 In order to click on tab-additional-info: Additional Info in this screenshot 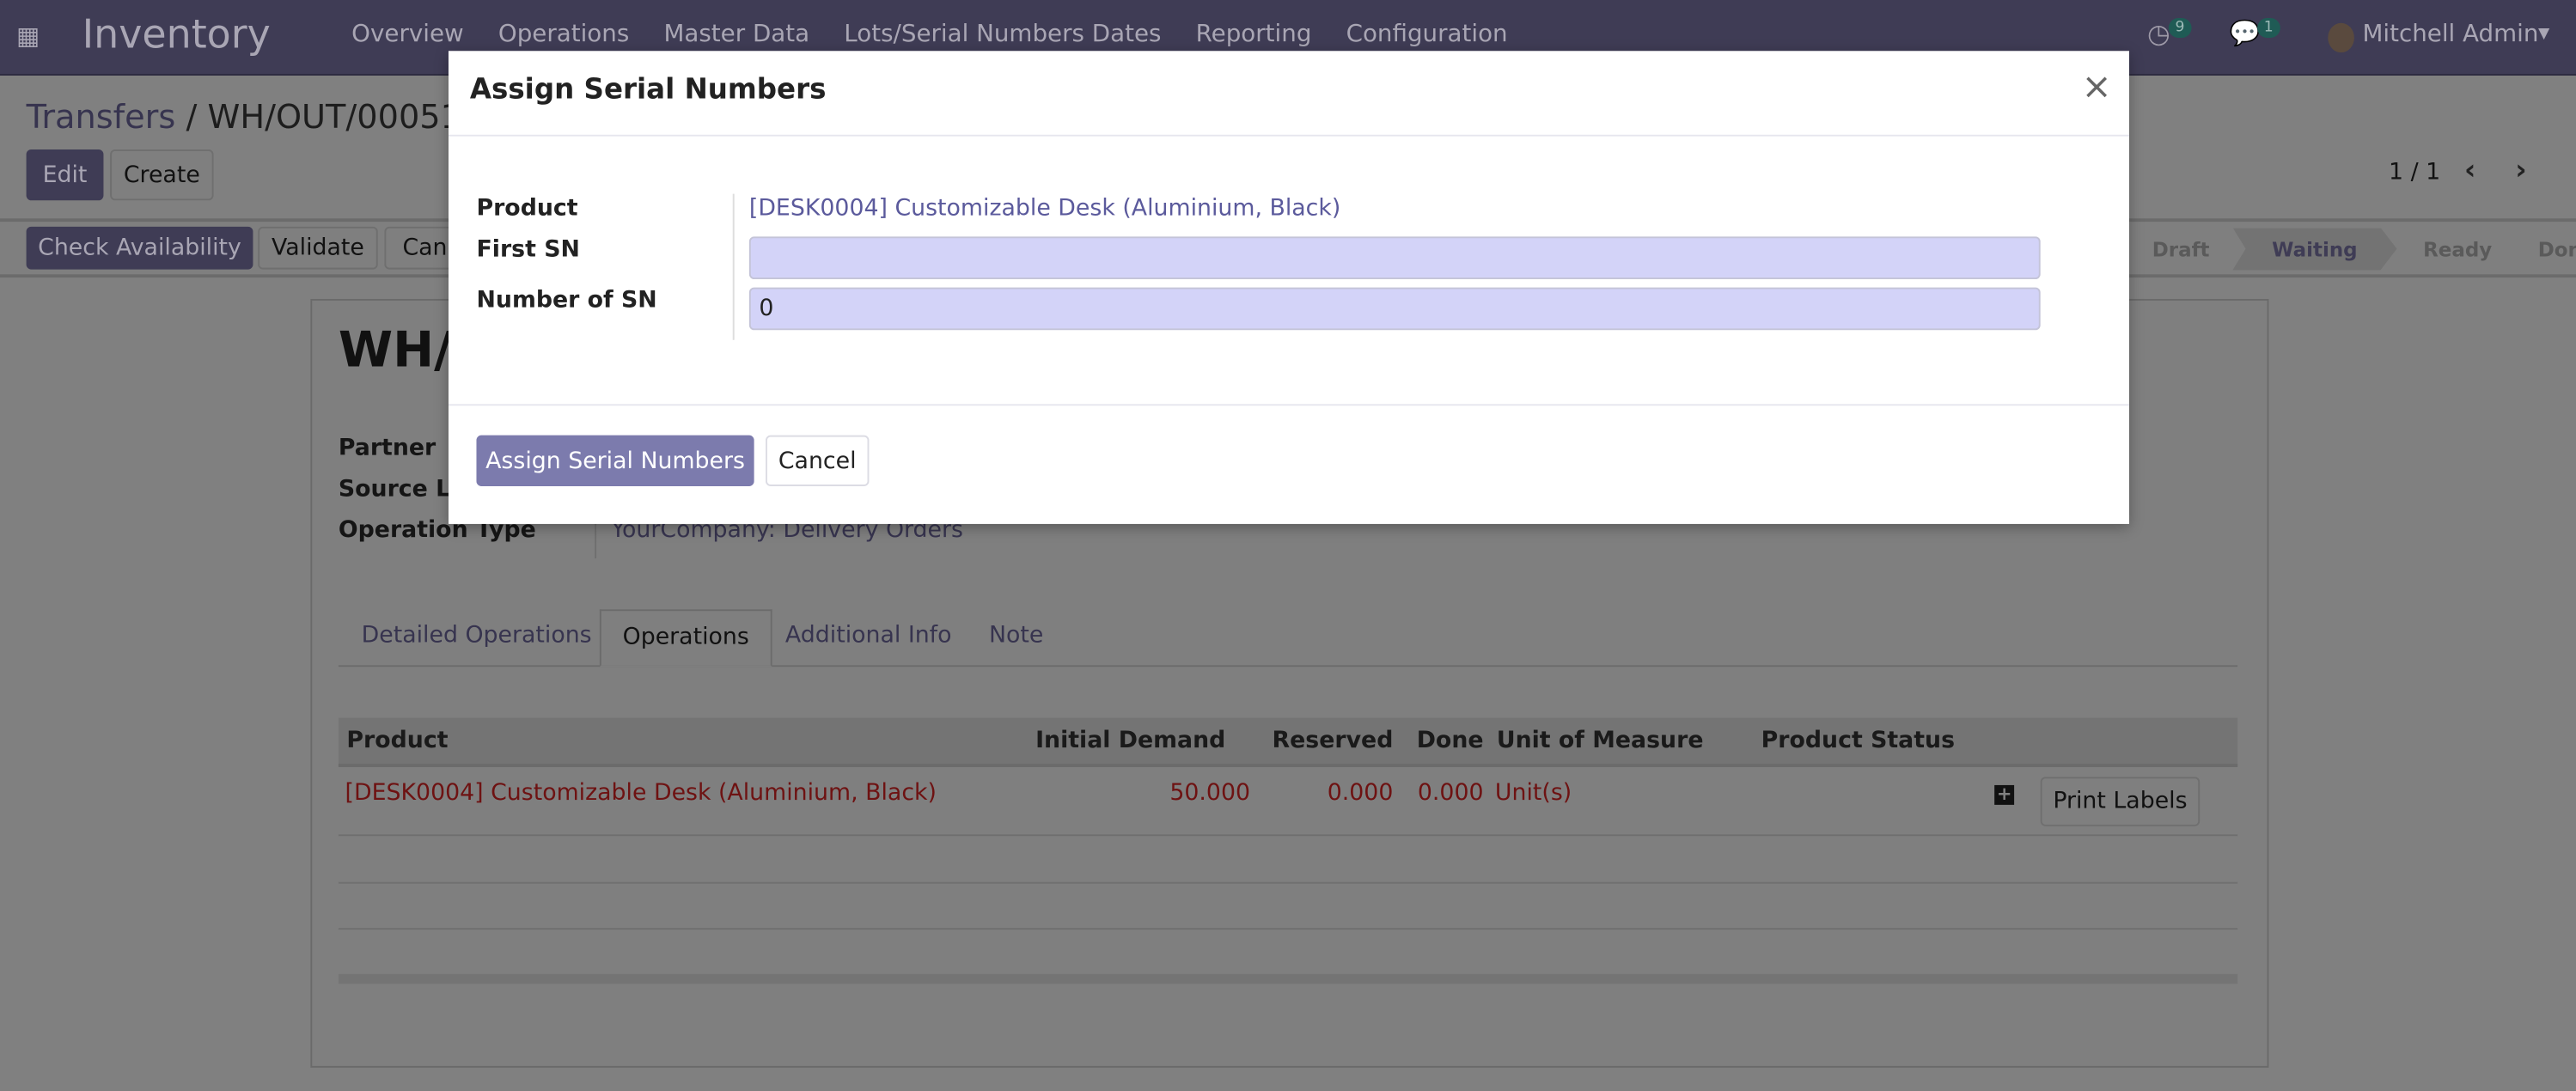, I will do `click(868, 636)`.